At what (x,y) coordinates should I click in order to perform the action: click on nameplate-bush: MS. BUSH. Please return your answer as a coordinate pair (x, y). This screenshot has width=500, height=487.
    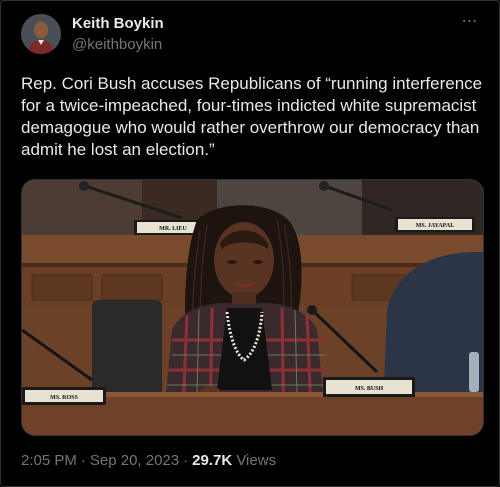
    Looking at the image, I should click on (369, 389).